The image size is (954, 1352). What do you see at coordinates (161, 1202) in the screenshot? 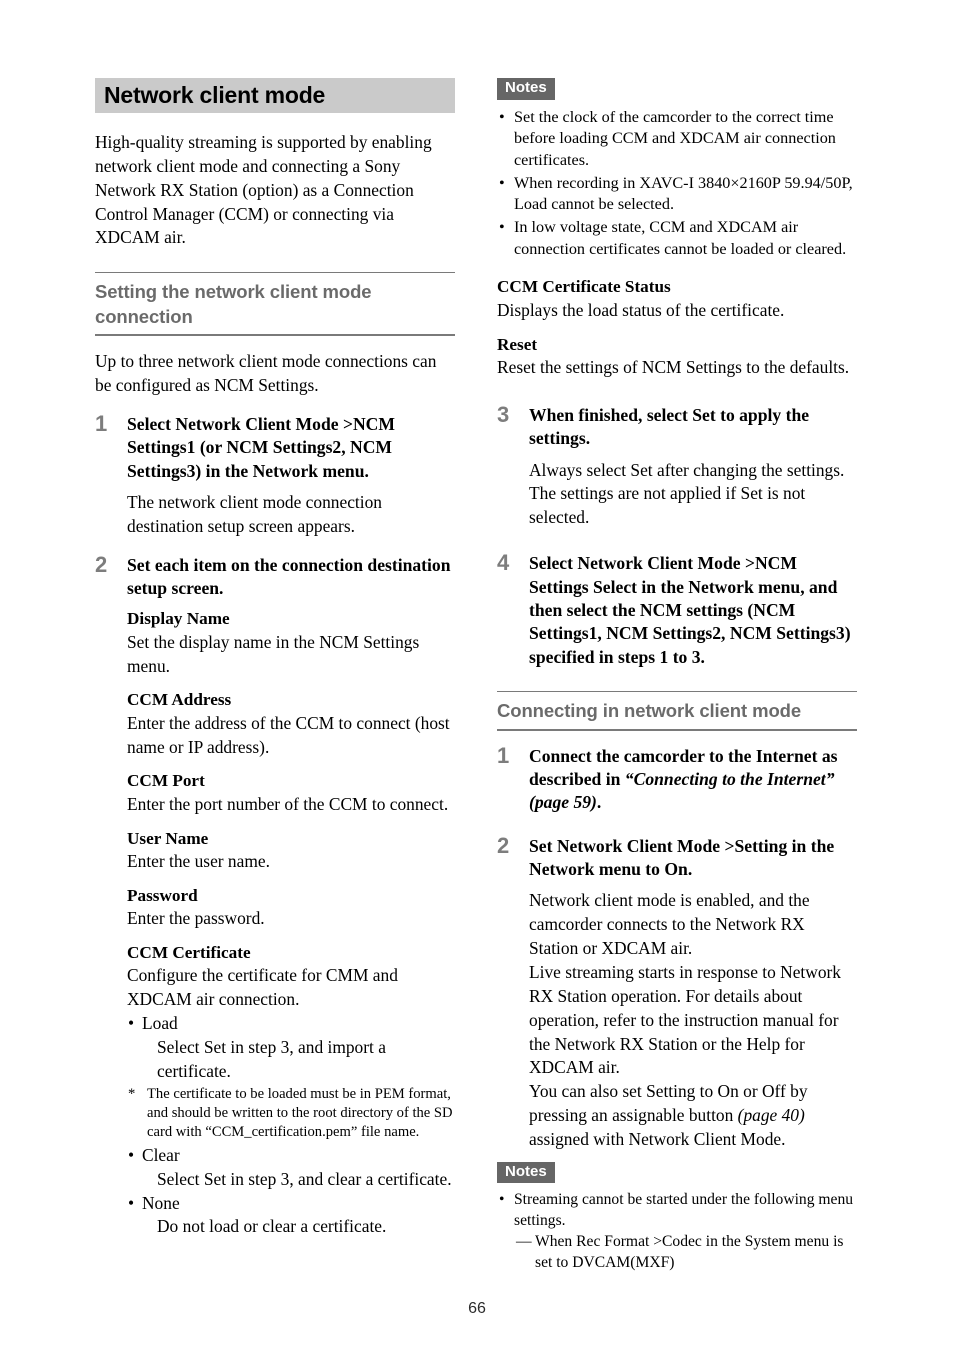
I see `option-label: None` at bounding box center [161, 1202].